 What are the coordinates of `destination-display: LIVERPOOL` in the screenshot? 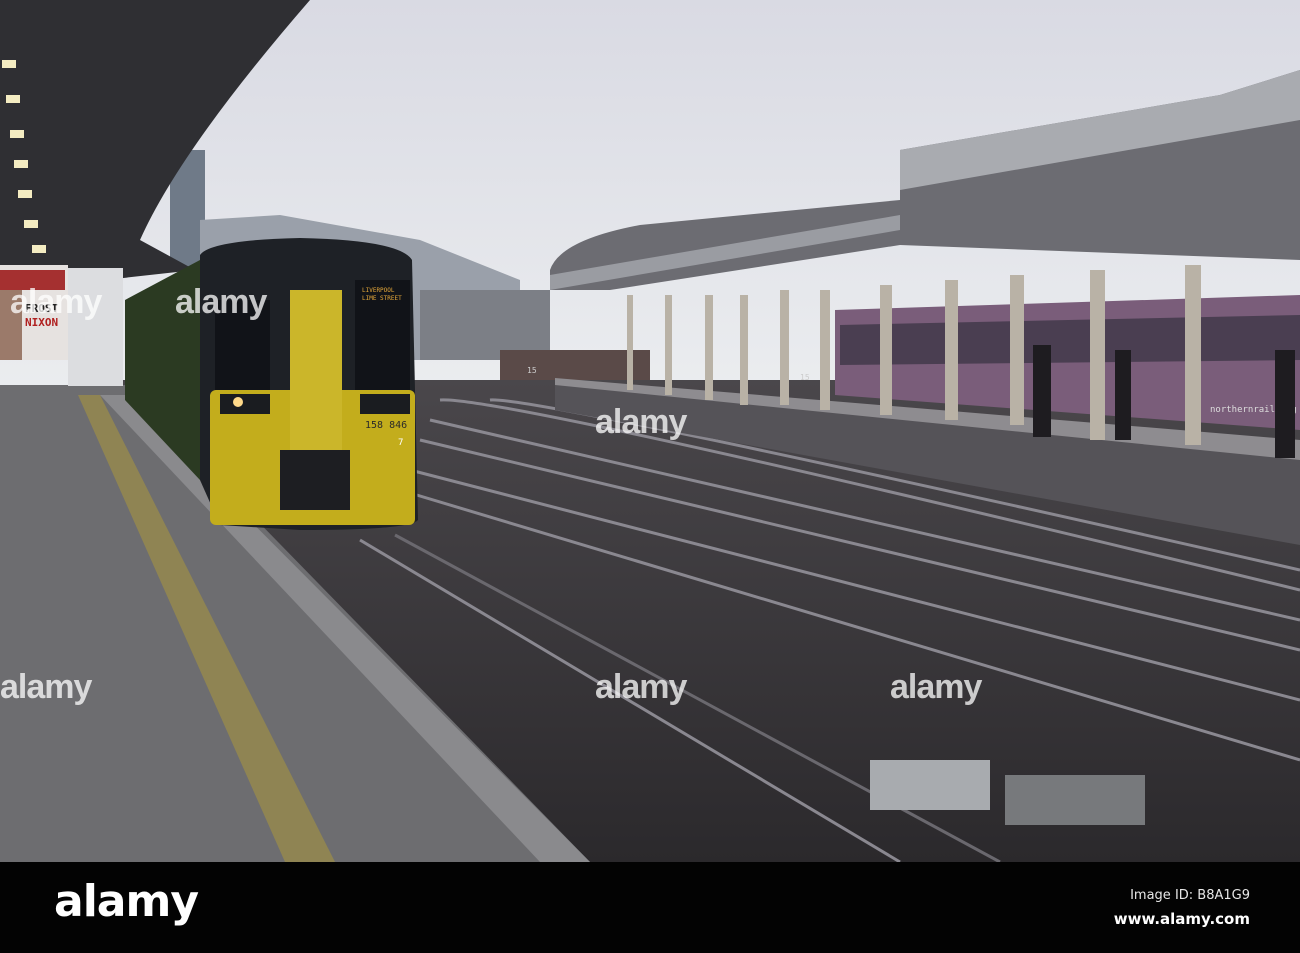 It's located at (378, 290).